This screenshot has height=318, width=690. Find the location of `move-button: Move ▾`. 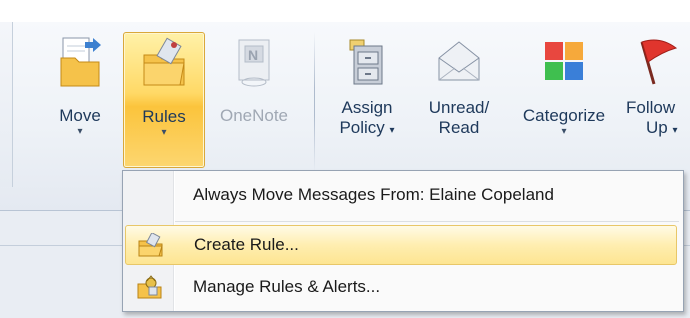

move-button: Move ▾ is located at coordinates (80, 99).